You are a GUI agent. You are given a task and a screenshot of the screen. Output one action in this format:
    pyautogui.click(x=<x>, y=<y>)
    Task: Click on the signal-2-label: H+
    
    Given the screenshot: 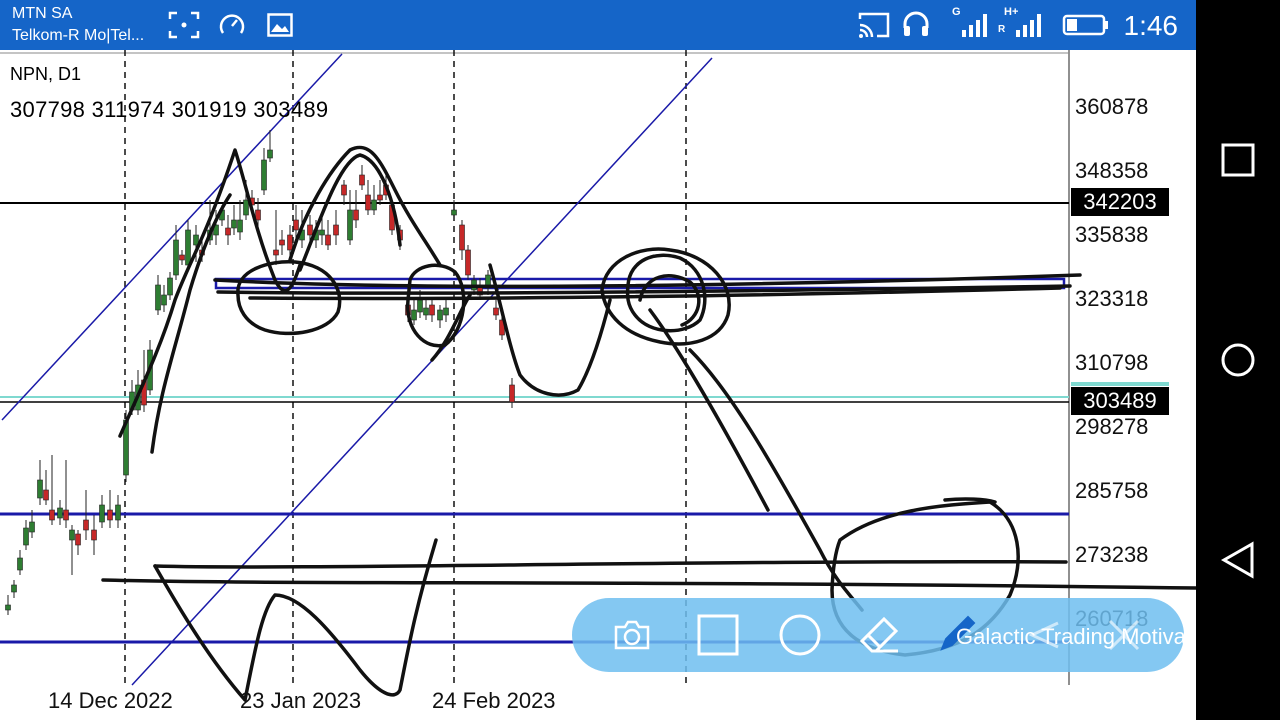 What is the action you would take?
    pyautogui.click(x=1011, y=12)
    